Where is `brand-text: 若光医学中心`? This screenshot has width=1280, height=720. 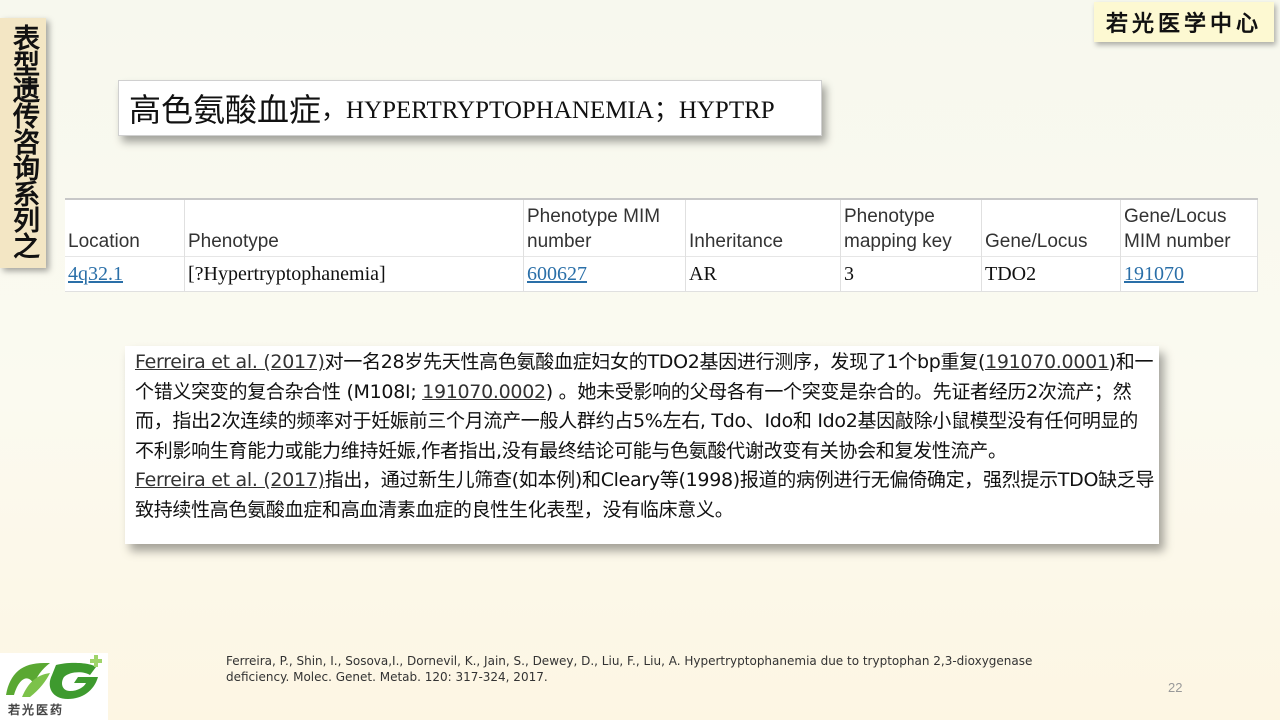
brand-text: 若光医学中心 is located at coordinates (1183, 24).